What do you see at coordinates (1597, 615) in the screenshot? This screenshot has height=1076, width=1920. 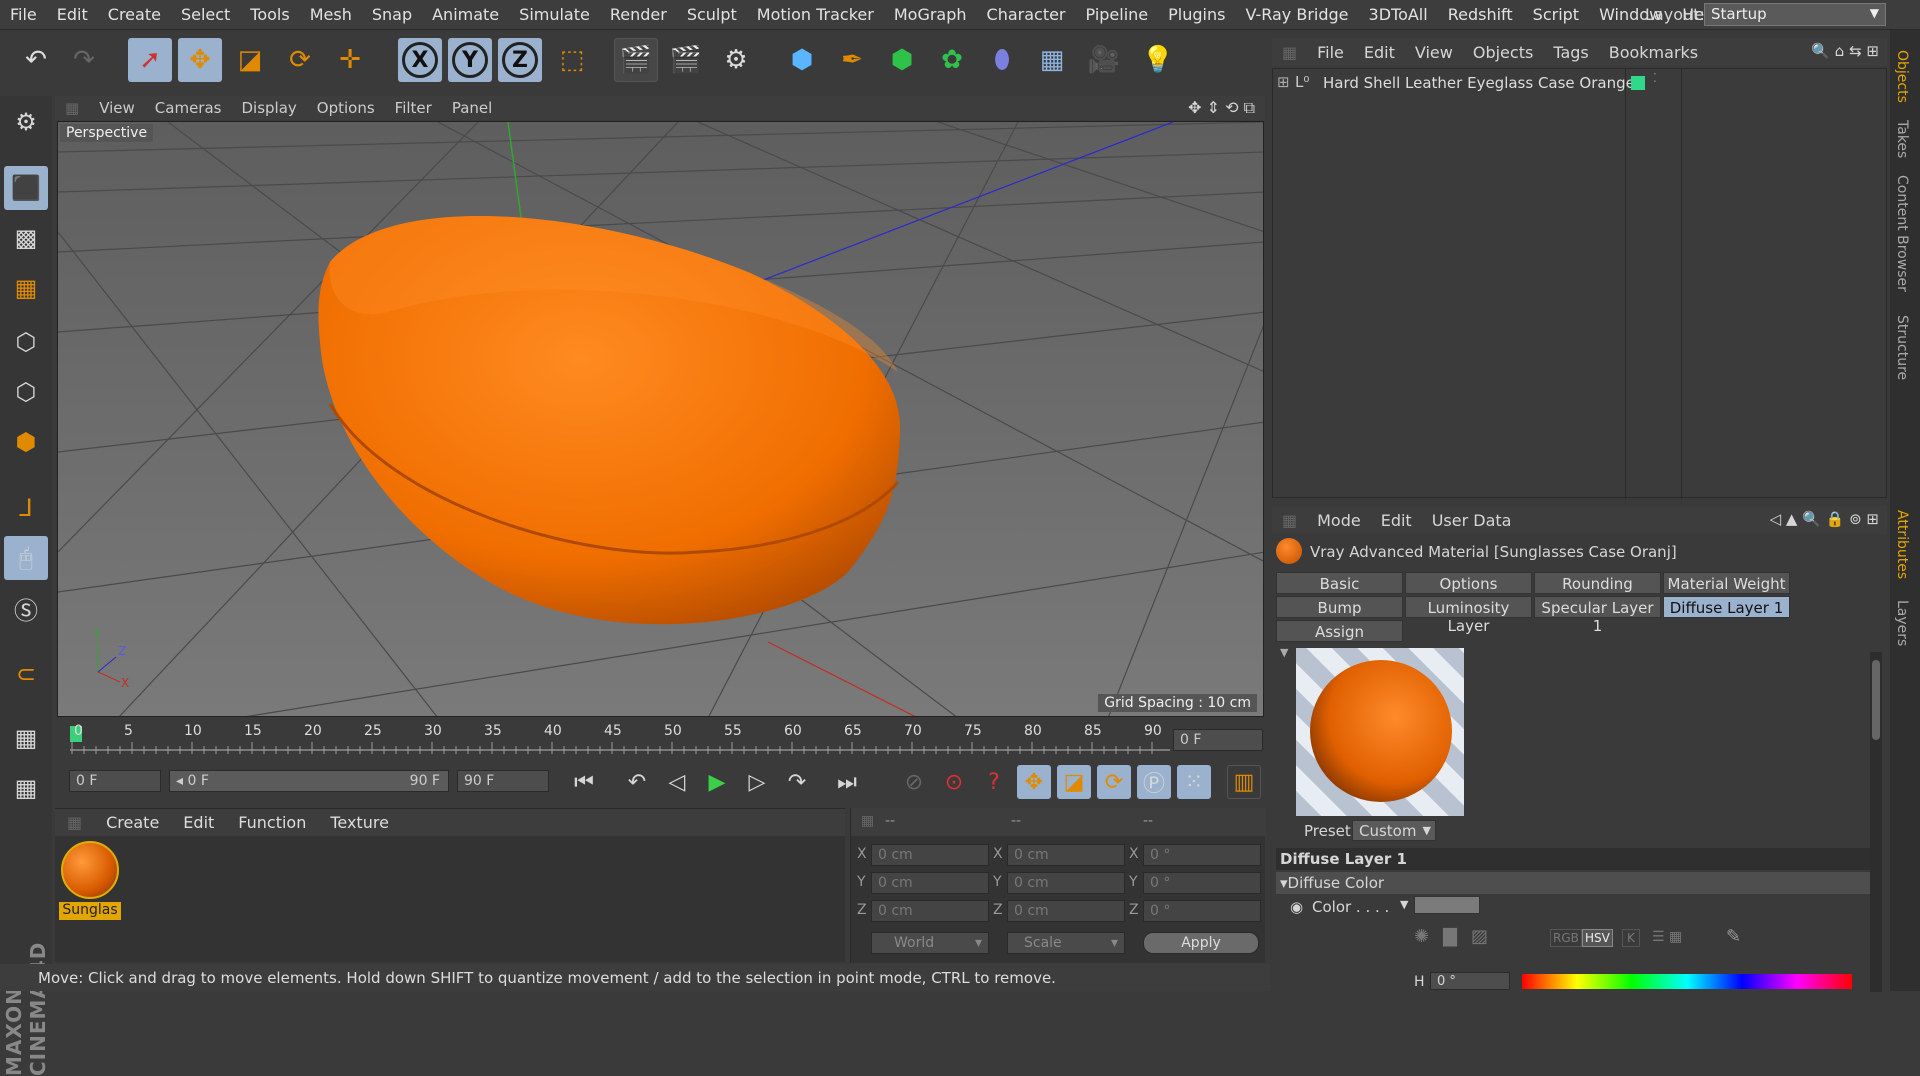 I see `tab-specular-layer-1: Specular Layer 1` at bounding box center [1597, 615].